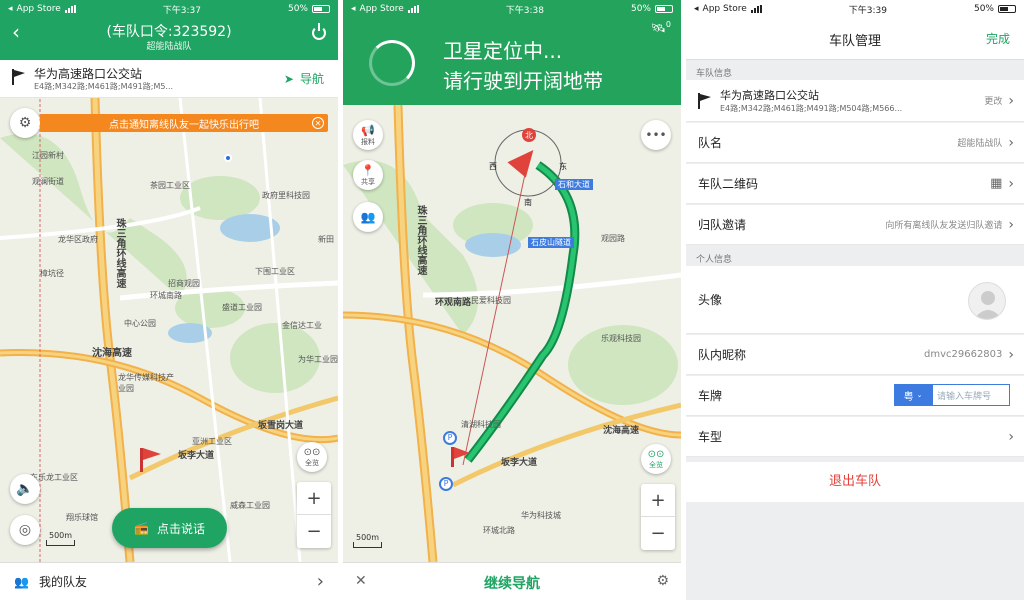  I want to click on plate-number-input: 请输入车牌号, so click(971, 395).